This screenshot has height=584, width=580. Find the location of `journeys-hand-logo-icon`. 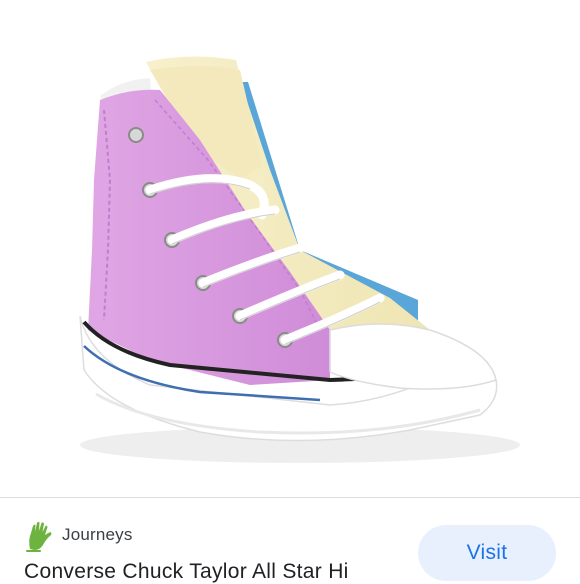

journeys-hand-logo-icon is located at coordinates (39, 536).